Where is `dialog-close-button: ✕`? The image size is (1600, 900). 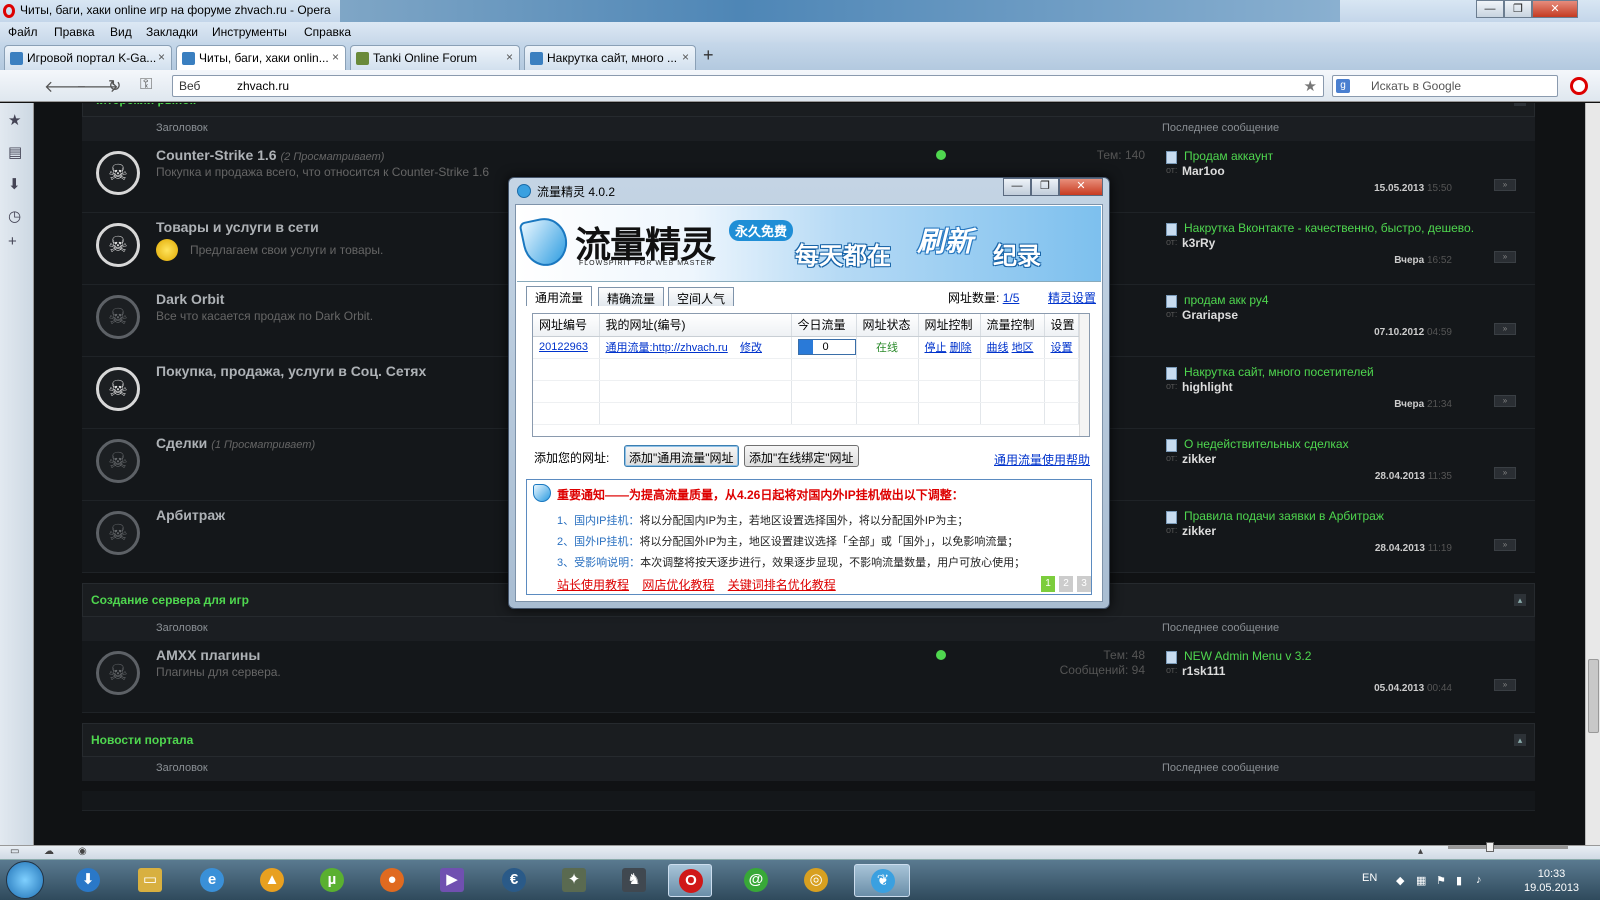
dialog-close-button: ✕ is located at coordinates (1081, 187).